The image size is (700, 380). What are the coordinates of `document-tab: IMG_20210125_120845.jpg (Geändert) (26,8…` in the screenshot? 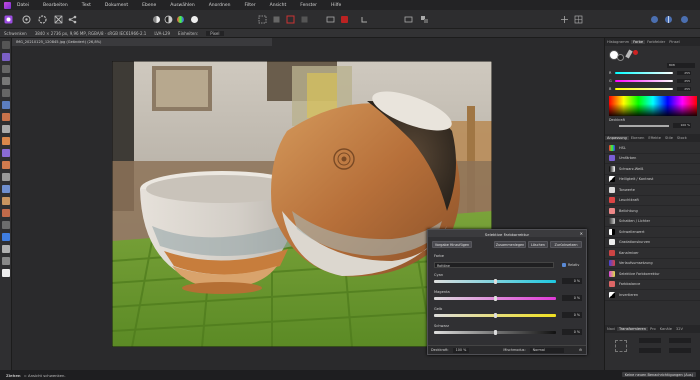 It's located at (142, 42).